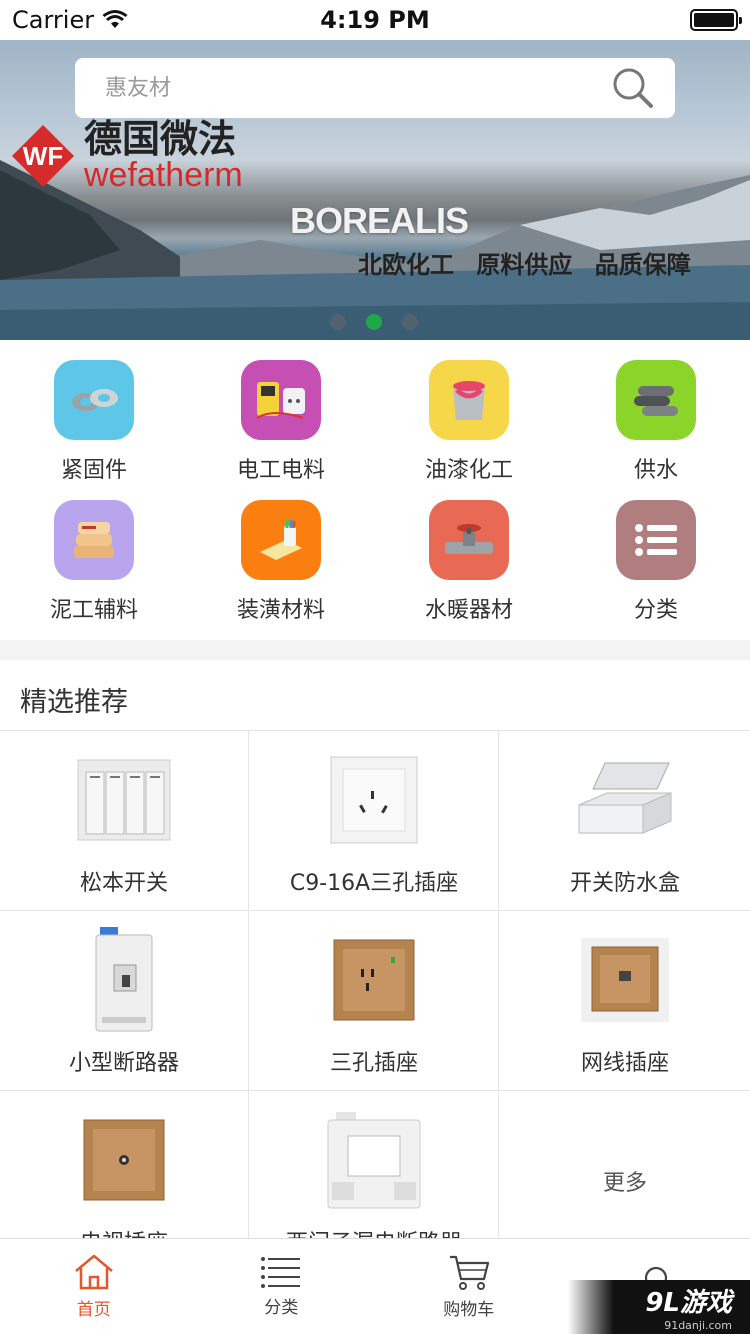 The image size is (750, 1334). What do you see at coordinates (624, 1183) in the screenshot?
I see `more-label: 更多` at bounding box center [624, 1183].